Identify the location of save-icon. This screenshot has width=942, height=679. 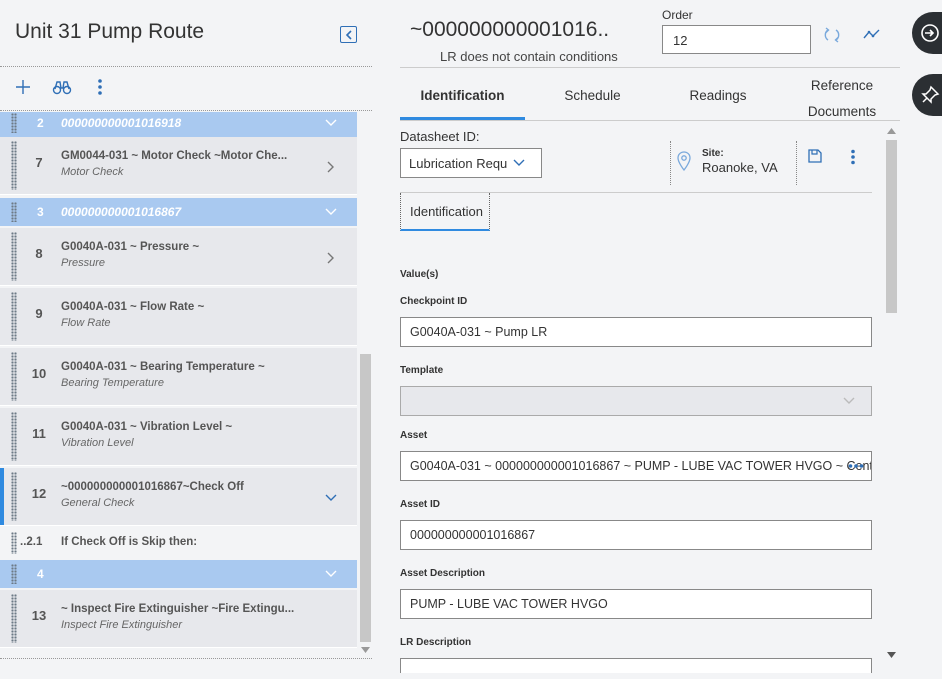
(815, 156).